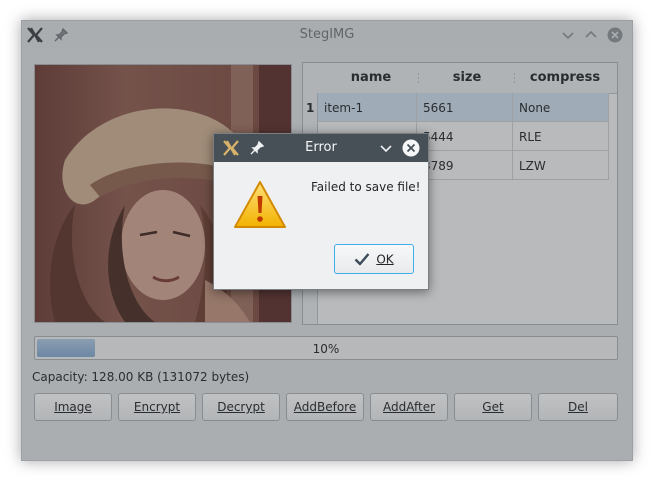 The width and height of the screenshot is (654, 482). I want to click on warning-icon, so click(260, 205).